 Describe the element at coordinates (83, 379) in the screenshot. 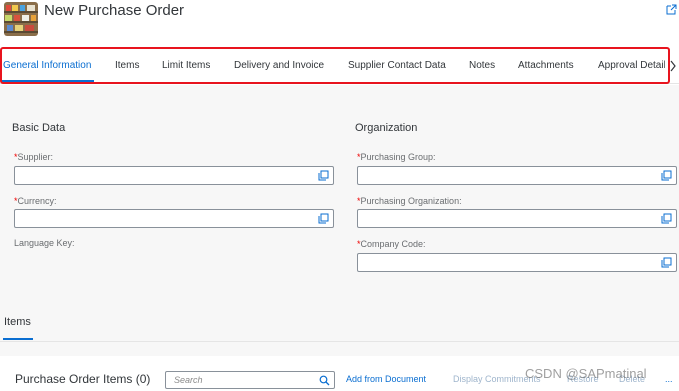

I see `items-table-title: Purchase Order Items (0)` at that location.